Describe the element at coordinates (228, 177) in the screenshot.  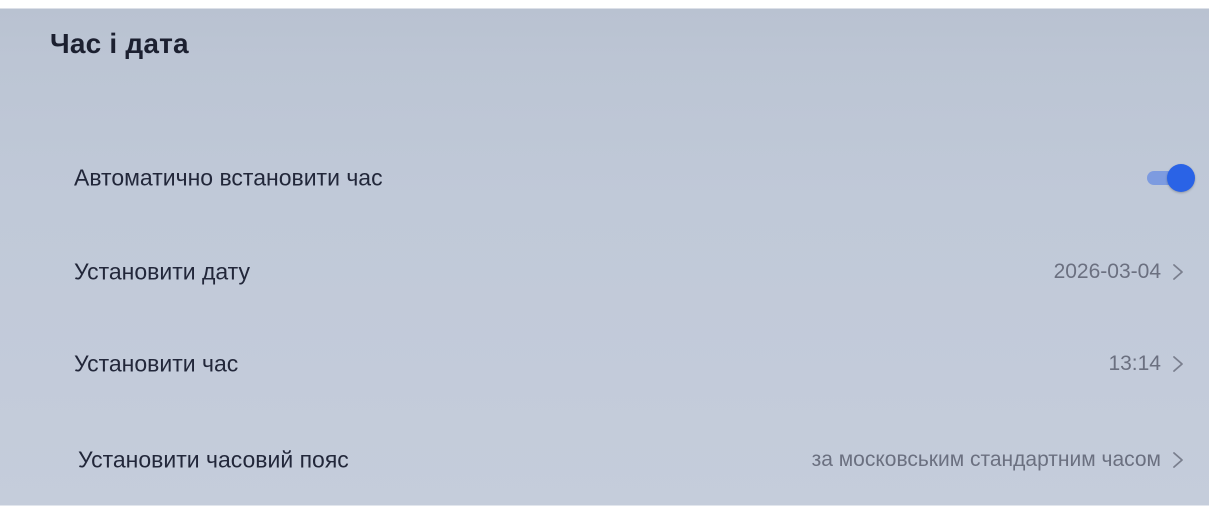
I see `auto-time-label: Автоматично встановити час` at that location.